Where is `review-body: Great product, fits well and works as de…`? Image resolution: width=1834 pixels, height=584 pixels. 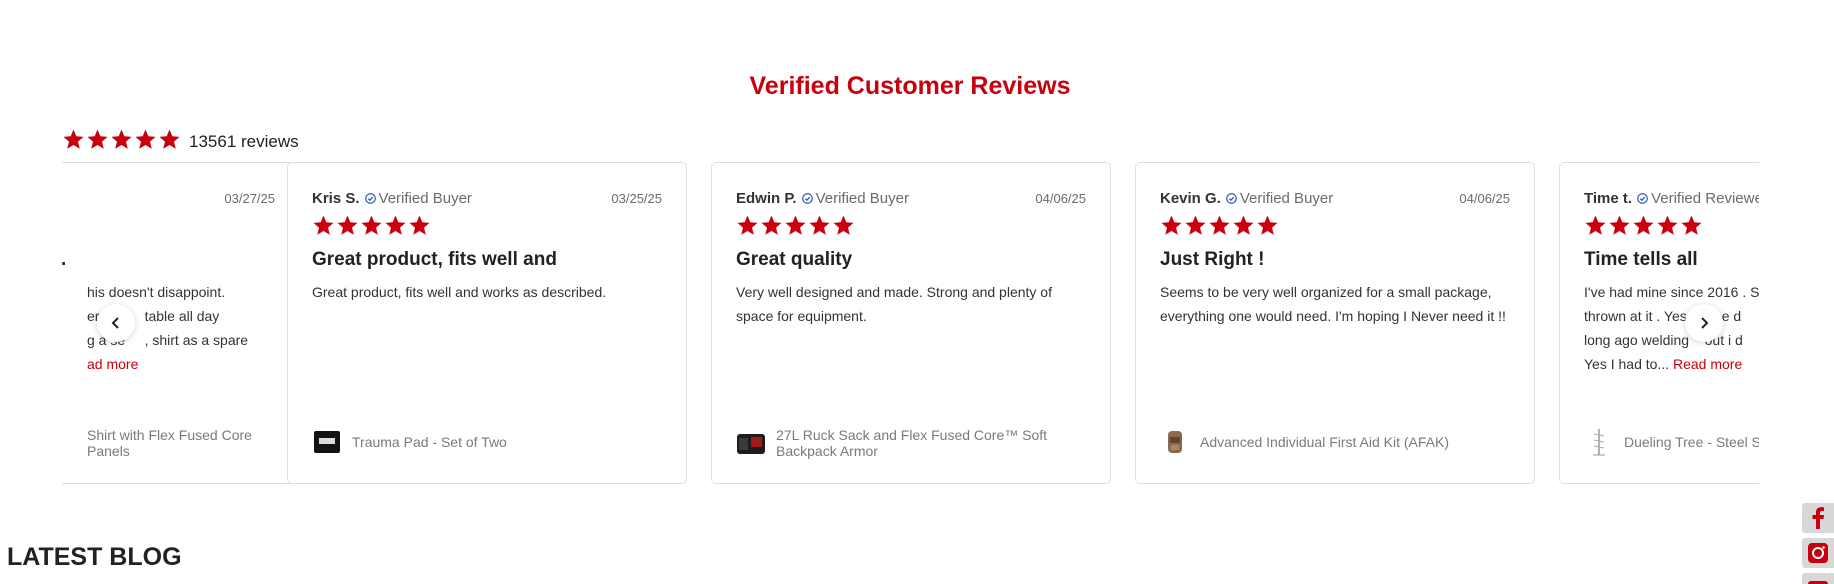
review-body: Great product, fits well and works as de… is located at coordinates (459, 292).